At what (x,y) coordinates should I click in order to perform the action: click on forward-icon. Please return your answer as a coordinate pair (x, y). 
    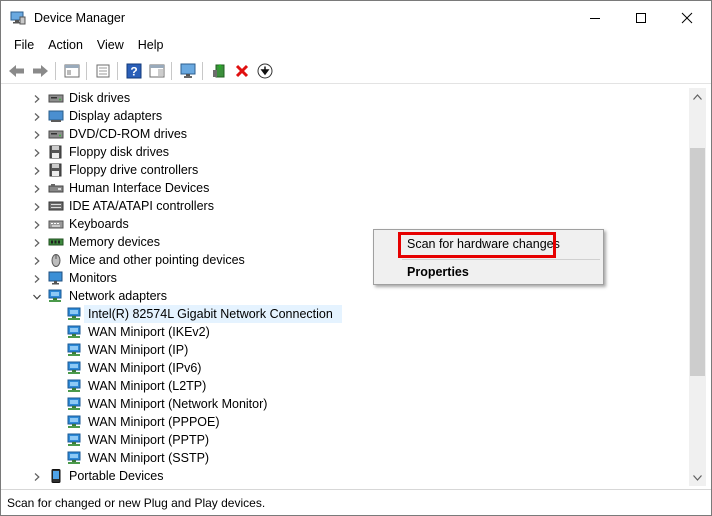
    Looking at the image, I should click on (40, 71).